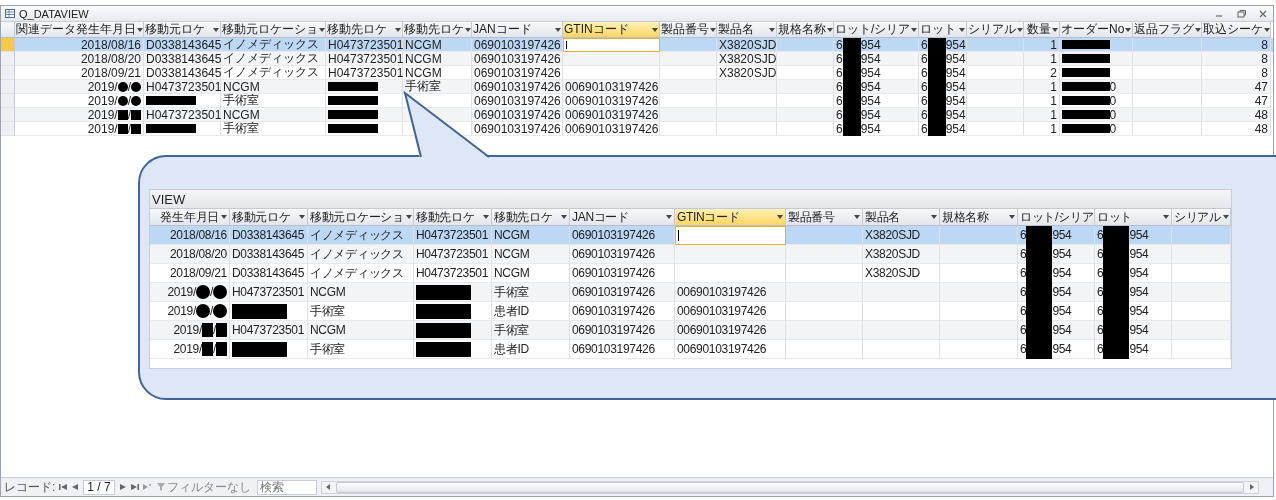 The height and width of the screenshot is (500, 1276). What do you see at coordinates (690, 273) in the screenshot?
I see `table-row: 2018/09/21 D0338143645 イノメディックス H0473723501 NCGM 0690103197426 X3820SJD 6 954 6 954` at bounding box center [690, 273].